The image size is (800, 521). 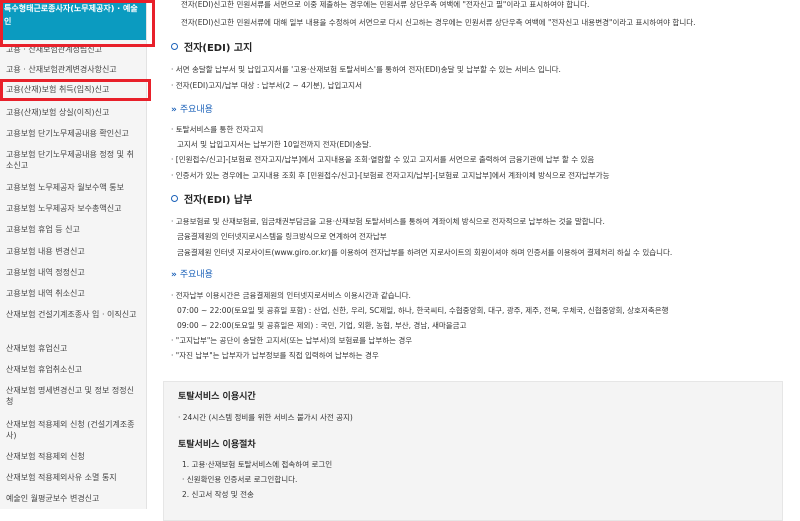 What do you see at coordinates (73, 89) in the screenshot?
I see `sidebar-item-selected: 고용(산재)보험 취득(입직)신고` at bounding box center [73, 89].